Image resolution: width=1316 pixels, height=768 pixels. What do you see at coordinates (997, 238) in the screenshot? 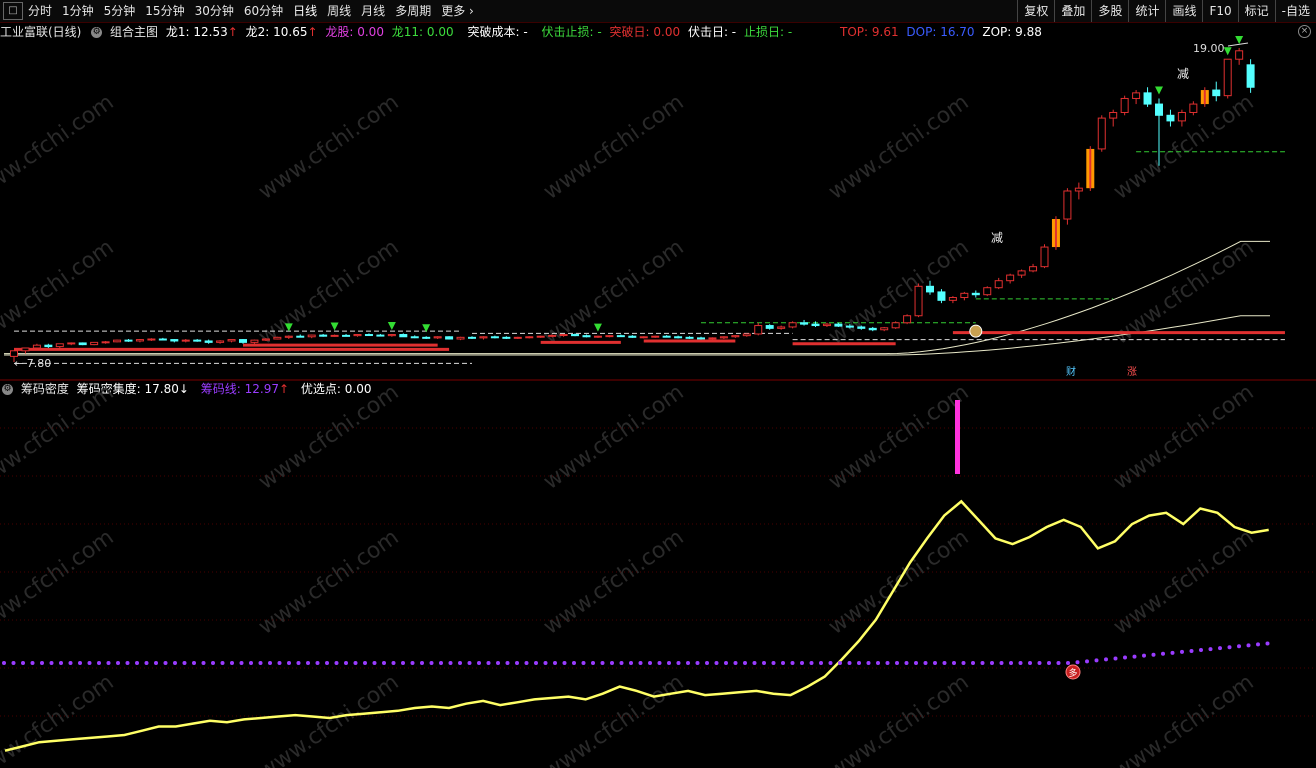
I see `reduce-mark: 减` at bounding box center [997, 238].